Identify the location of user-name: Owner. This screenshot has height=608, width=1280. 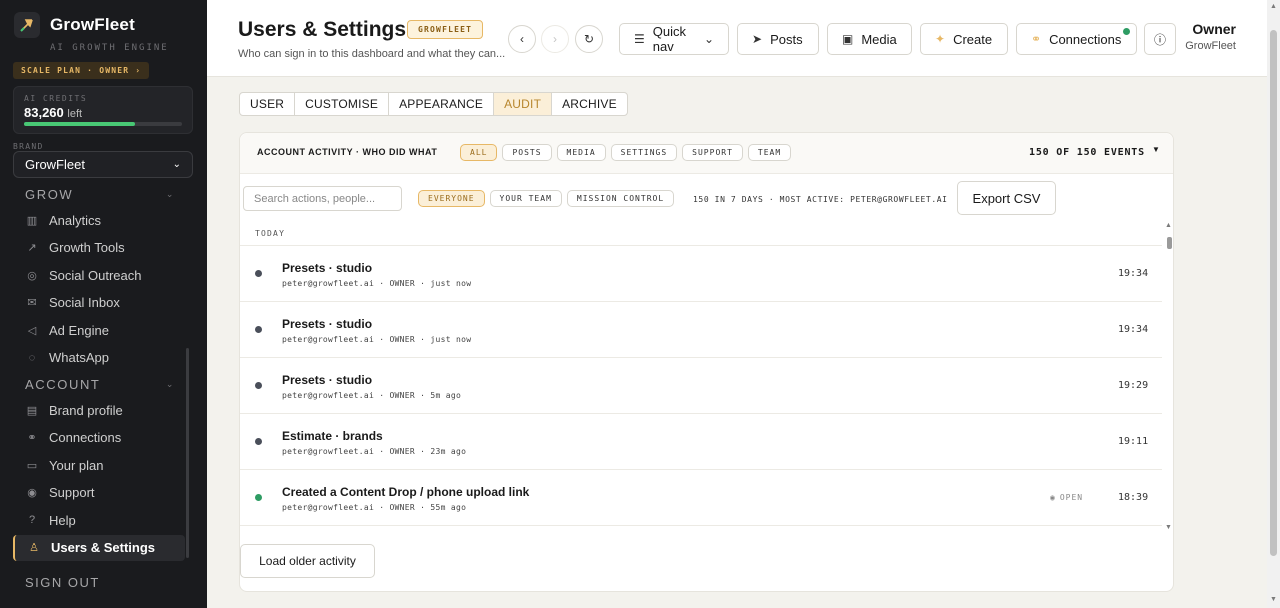
(1214, 29).